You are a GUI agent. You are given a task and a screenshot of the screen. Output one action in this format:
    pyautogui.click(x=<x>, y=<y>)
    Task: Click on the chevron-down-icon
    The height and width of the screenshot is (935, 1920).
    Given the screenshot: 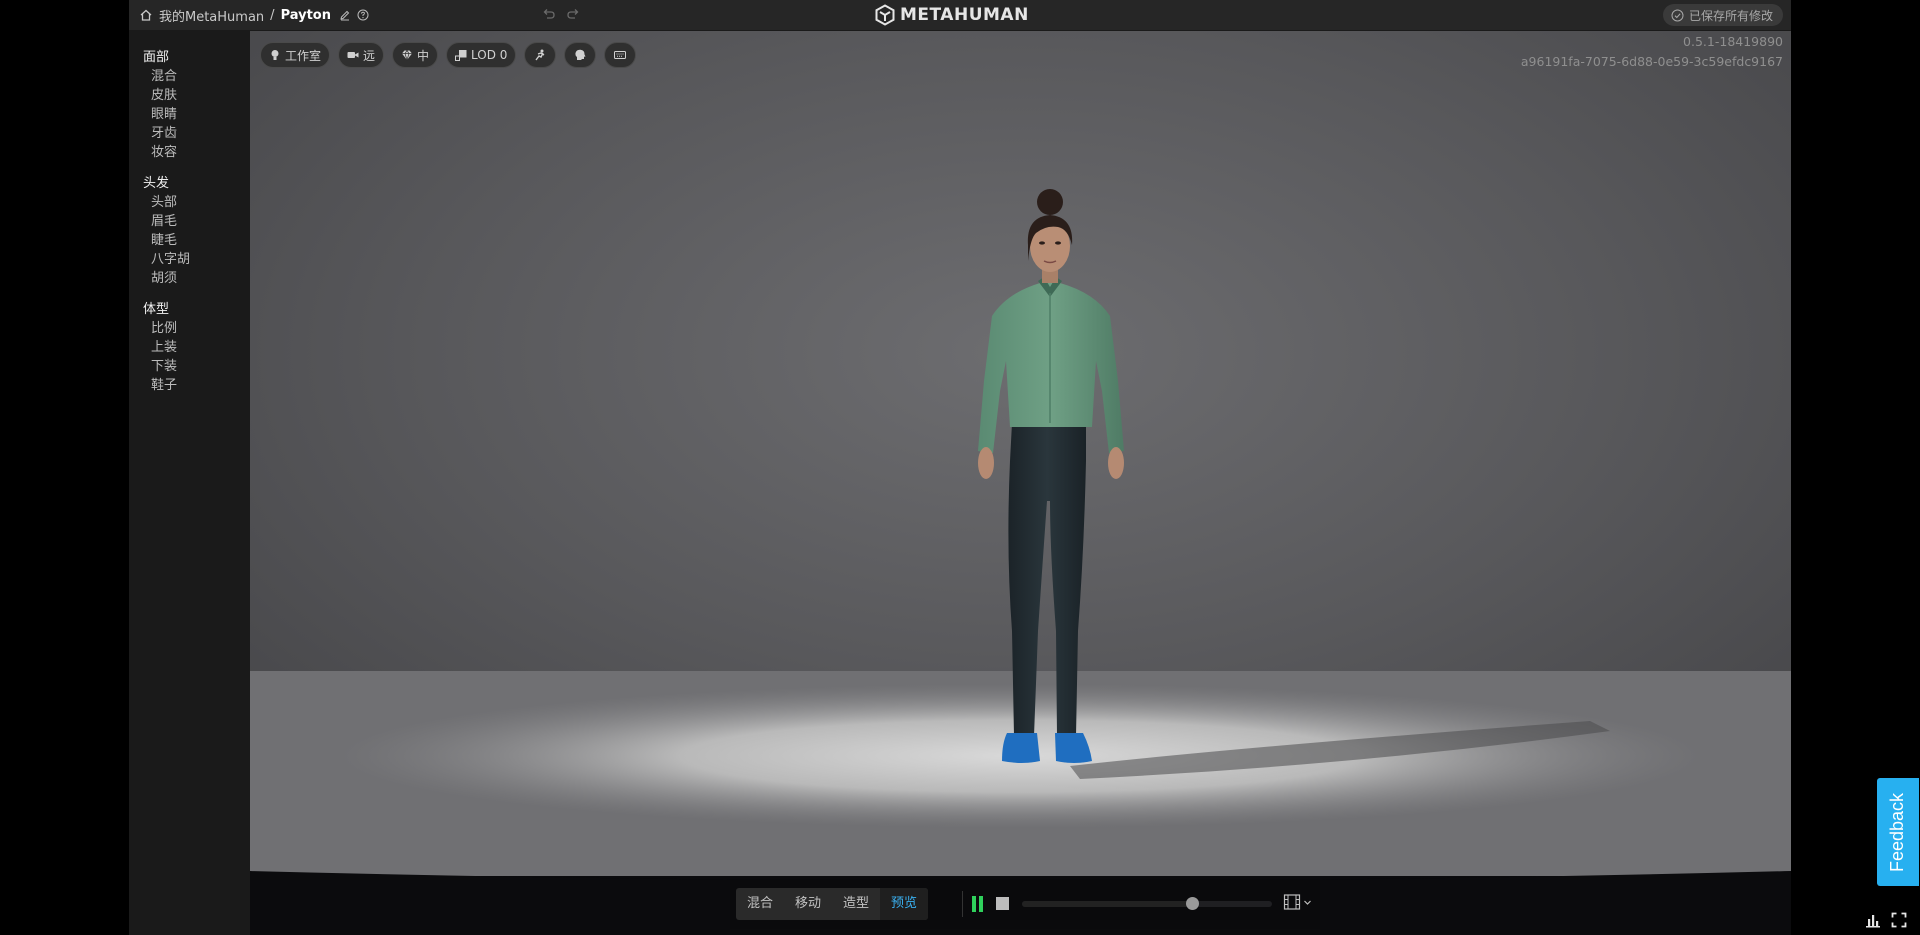 What is the action you would take?
    pyautogui.click(x=1307, y=902)
    